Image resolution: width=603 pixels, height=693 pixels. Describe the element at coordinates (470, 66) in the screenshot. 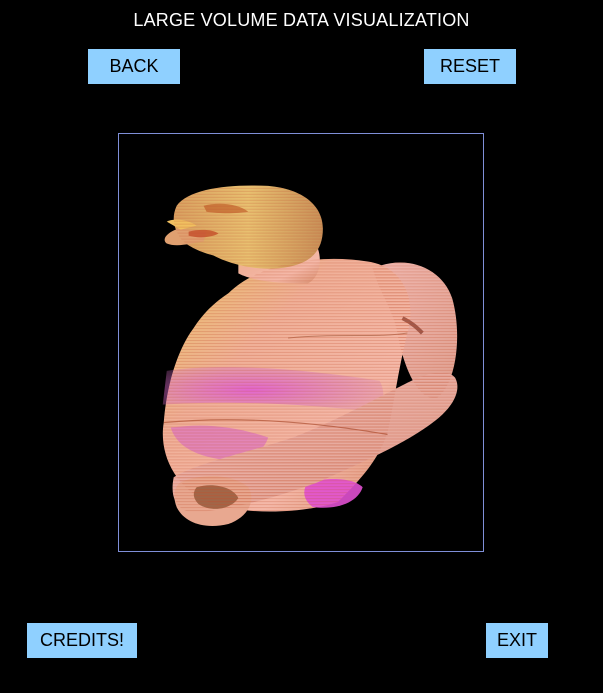

I see `reset-button: RESET` at that location.